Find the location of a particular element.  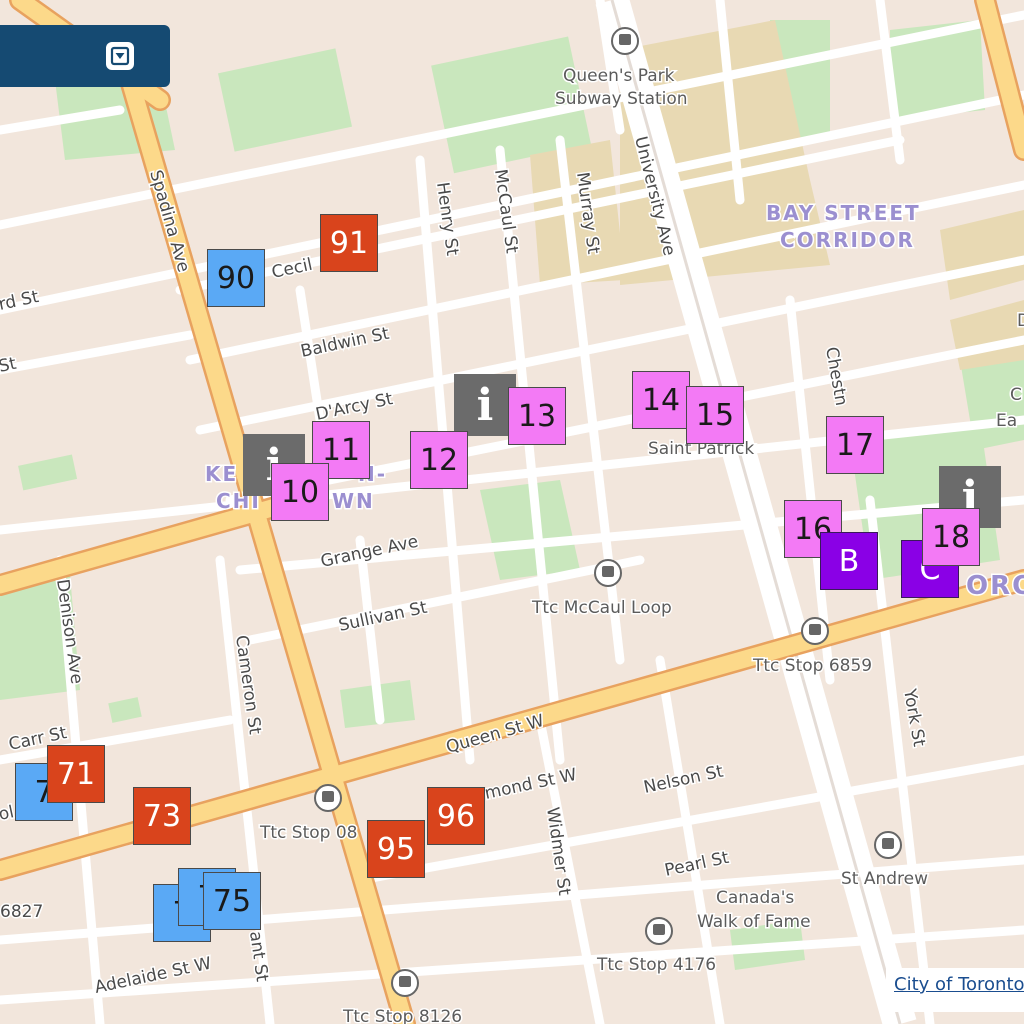

street-label-mccaul: McCaul St is located at coordinates (506, 211).